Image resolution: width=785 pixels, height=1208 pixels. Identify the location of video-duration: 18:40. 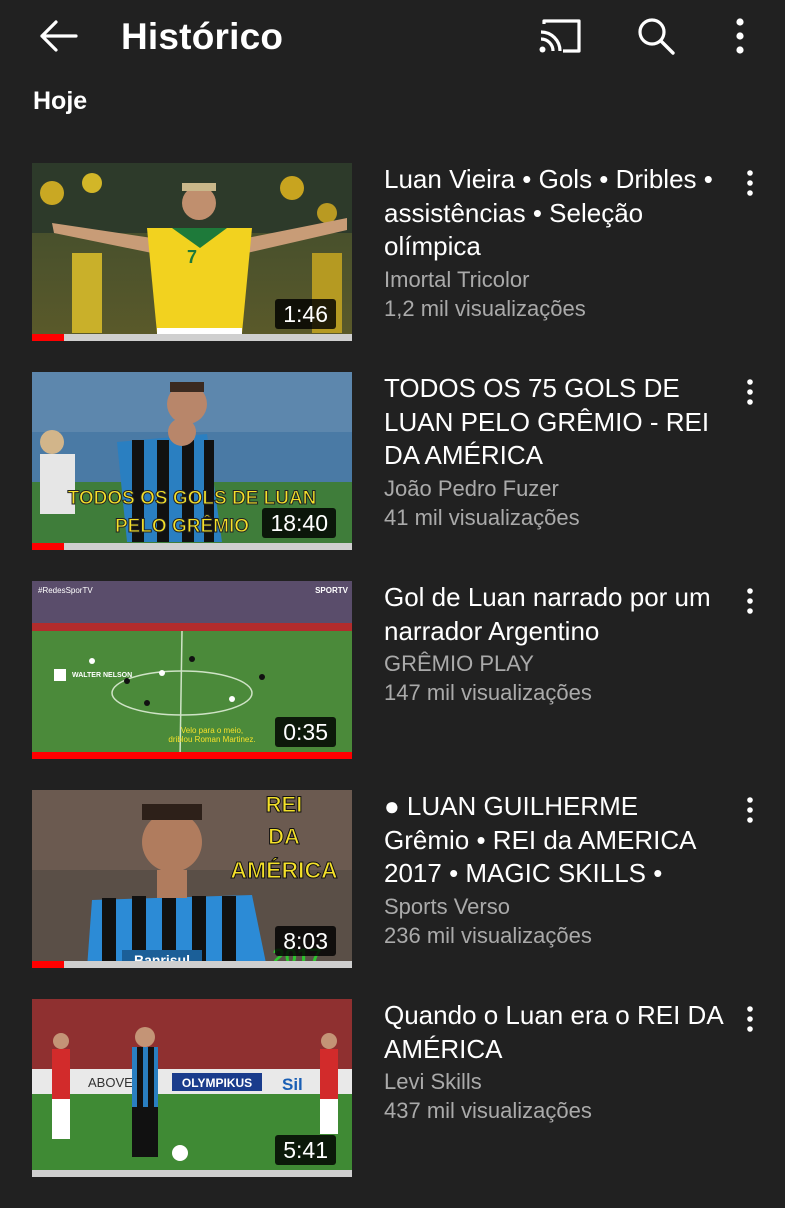
(299, 523).